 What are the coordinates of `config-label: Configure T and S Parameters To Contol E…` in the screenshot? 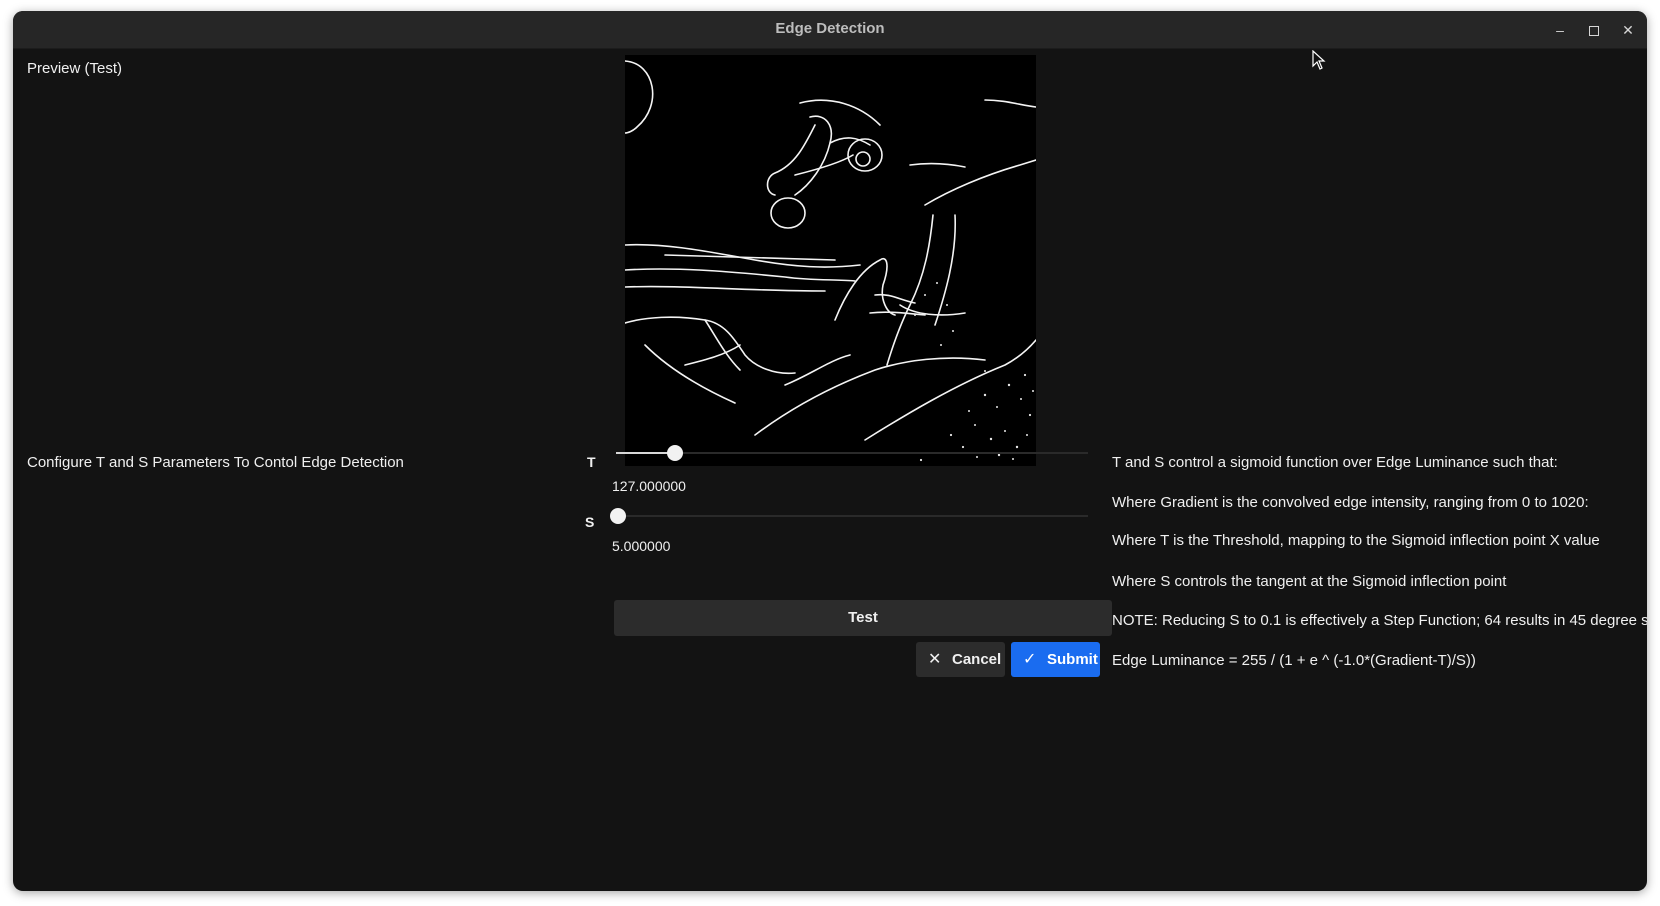 It's located at (215, 462).